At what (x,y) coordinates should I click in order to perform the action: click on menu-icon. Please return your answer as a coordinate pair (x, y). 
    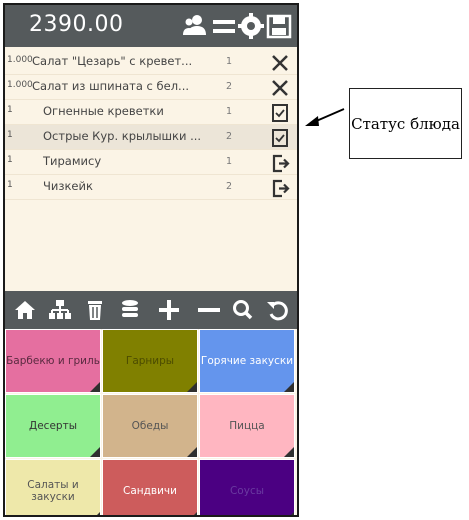
    Looking at the image, I should click on (224, 26).